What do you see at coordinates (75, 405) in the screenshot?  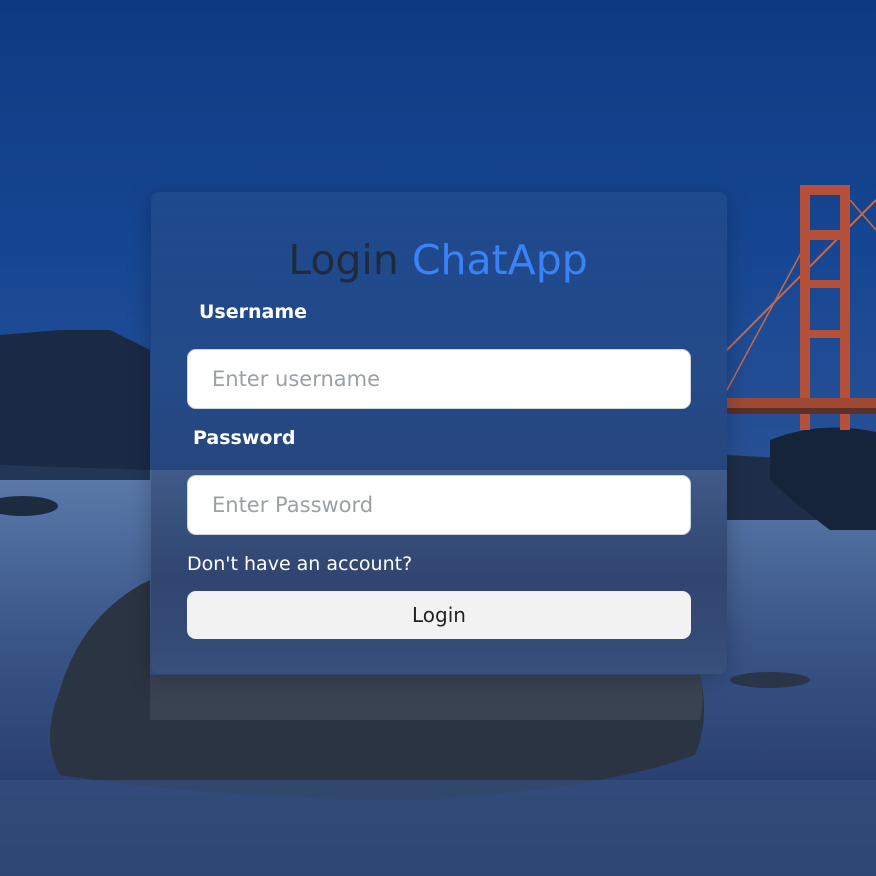 I see `left-hill` at bounding box center [75, 405].